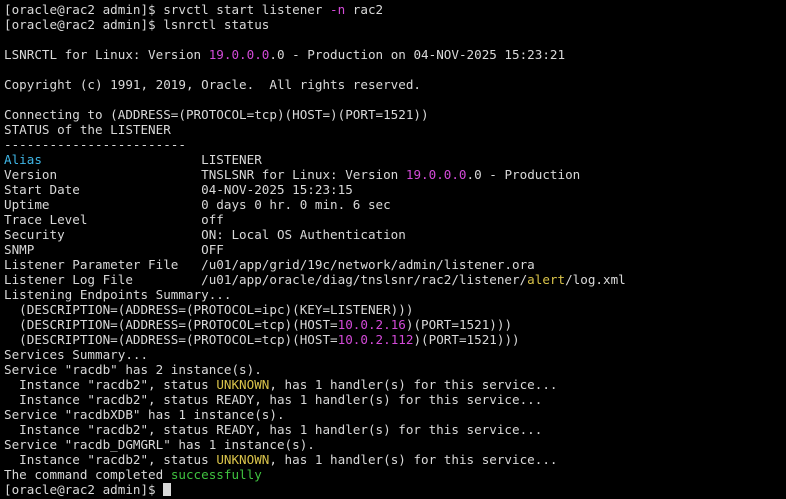 The image size is (786, 499). What do you see at coordinates (137, 24) in the screenshot?
I see `output-text: [oracle@rac2 admin]$ lsnrctl status` at bounding box center [137, 24].